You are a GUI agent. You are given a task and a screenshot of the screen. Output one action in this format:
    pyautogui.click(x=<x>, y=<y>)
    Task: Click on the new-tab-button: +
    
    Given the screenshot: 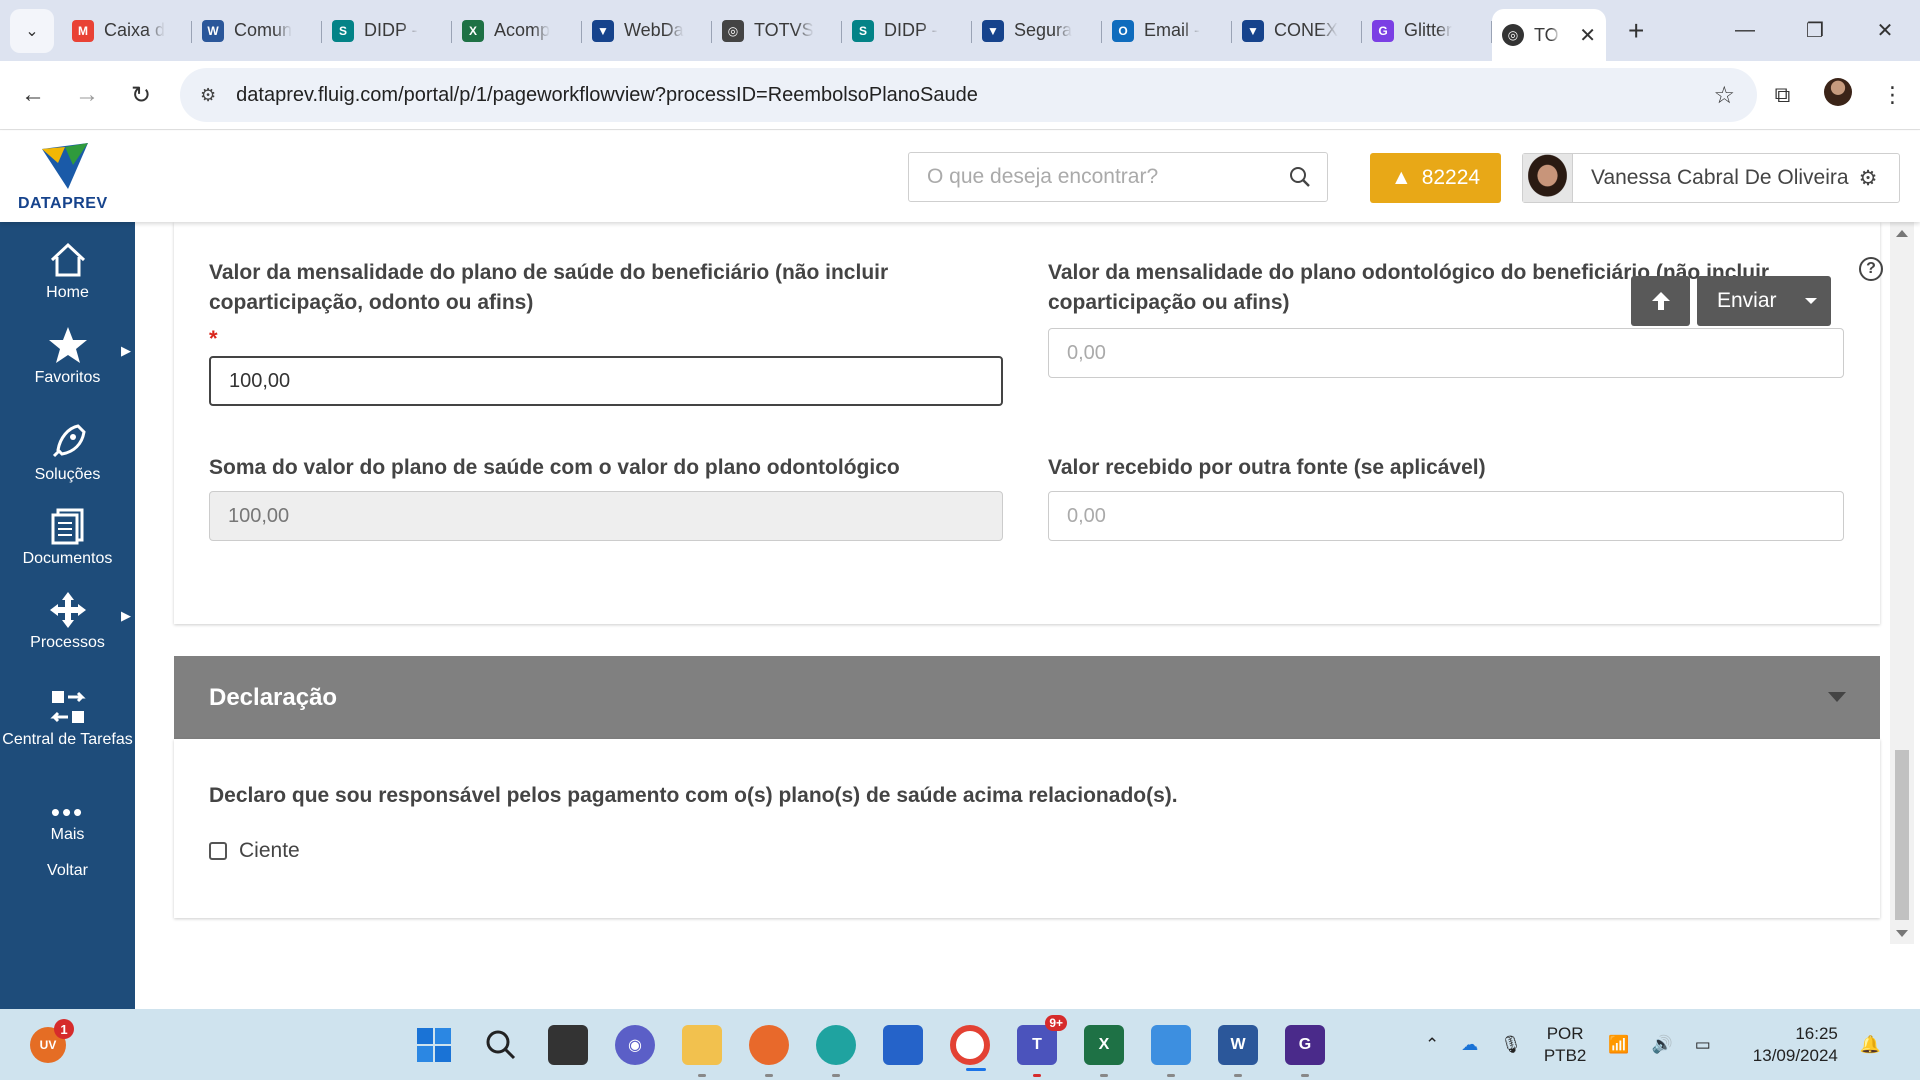 What is the action you would take?
    pyautogui.click(x=1636, y=31)
    